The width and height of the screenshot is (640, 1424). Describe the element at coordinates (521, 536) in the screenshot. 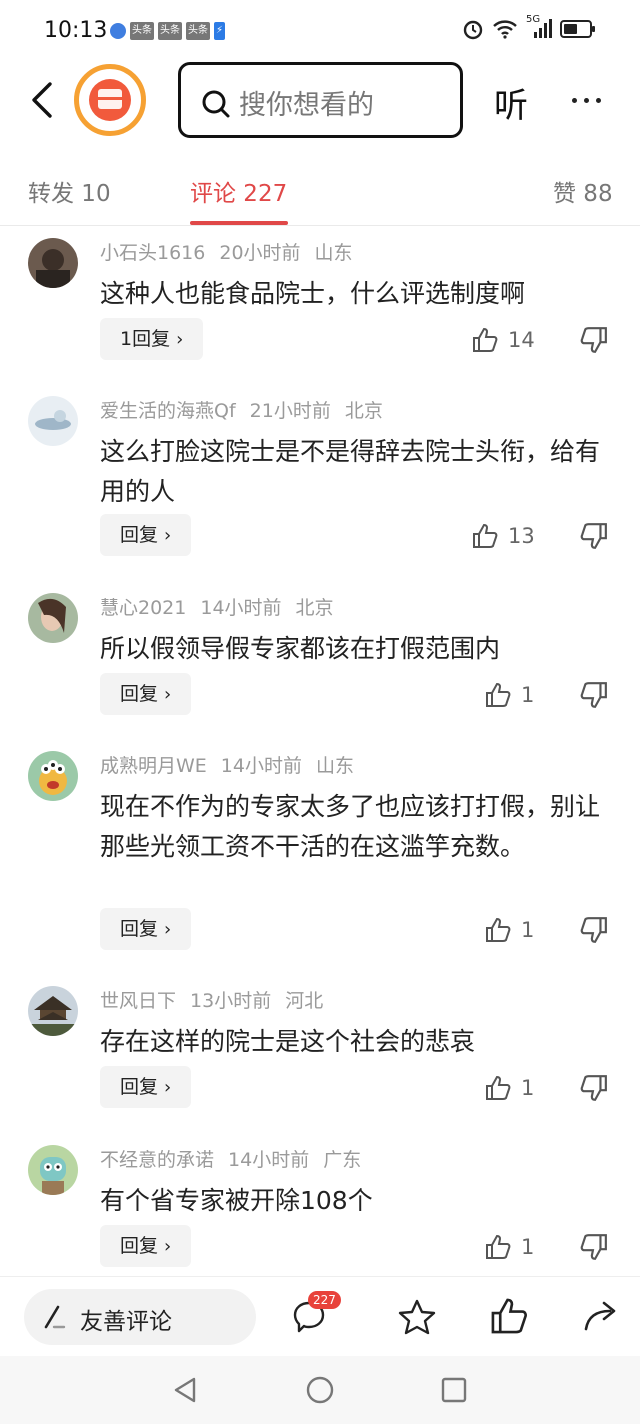

I see `like-count: 13` at that location.